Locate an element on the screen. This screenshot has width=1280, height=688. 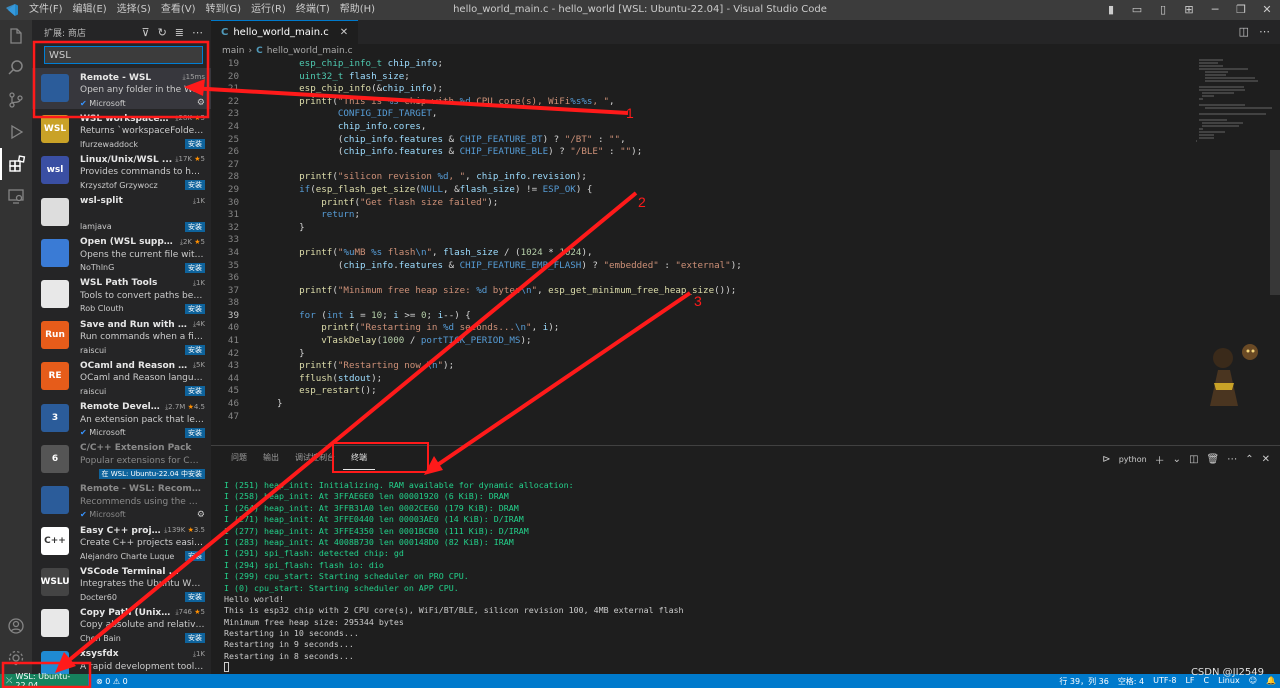
filter-icon: ⊽ is located at coordinates (146, 32).